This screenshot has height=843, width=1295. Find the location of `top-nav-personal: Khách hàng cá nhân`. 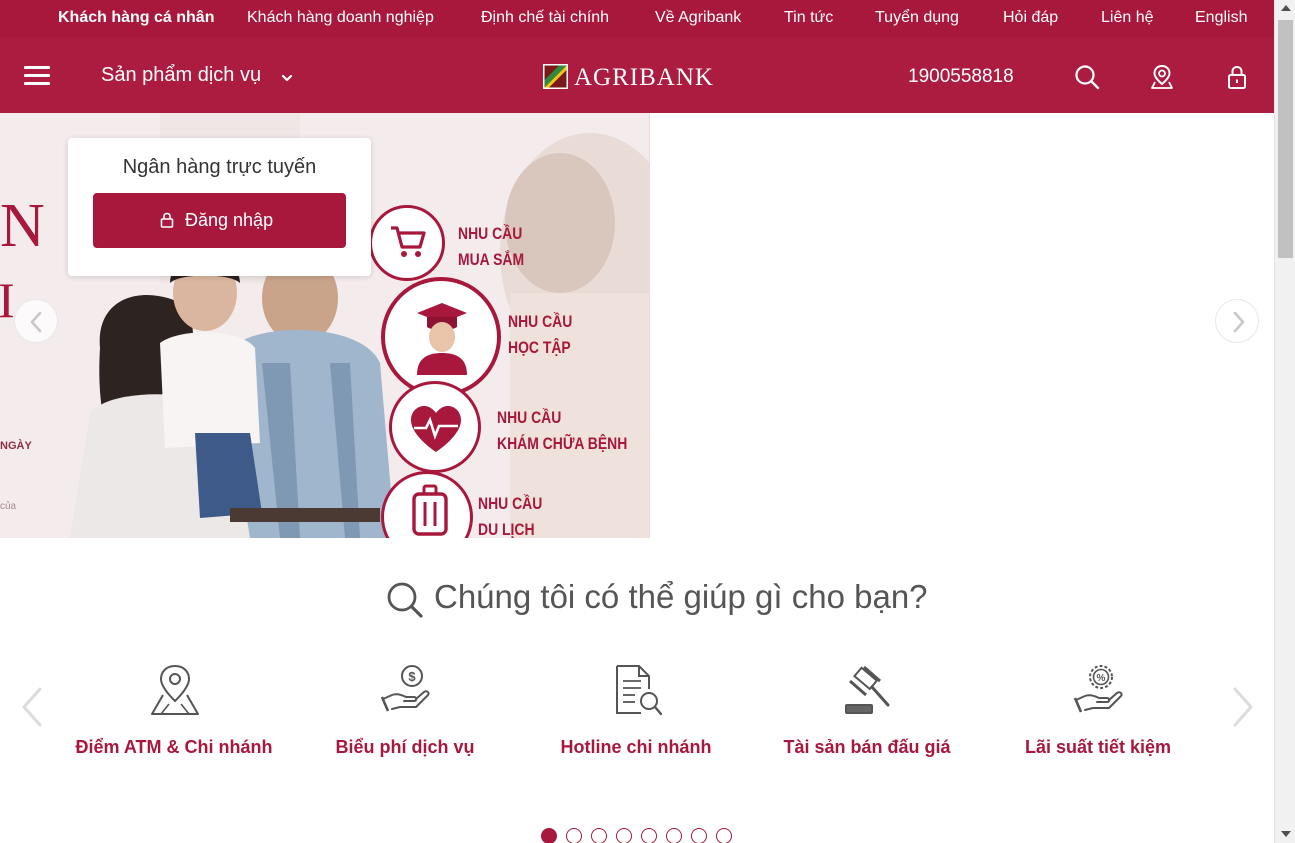

top-nav-personal: Khách hàng cá nhân is located at coordinates (136, 18).